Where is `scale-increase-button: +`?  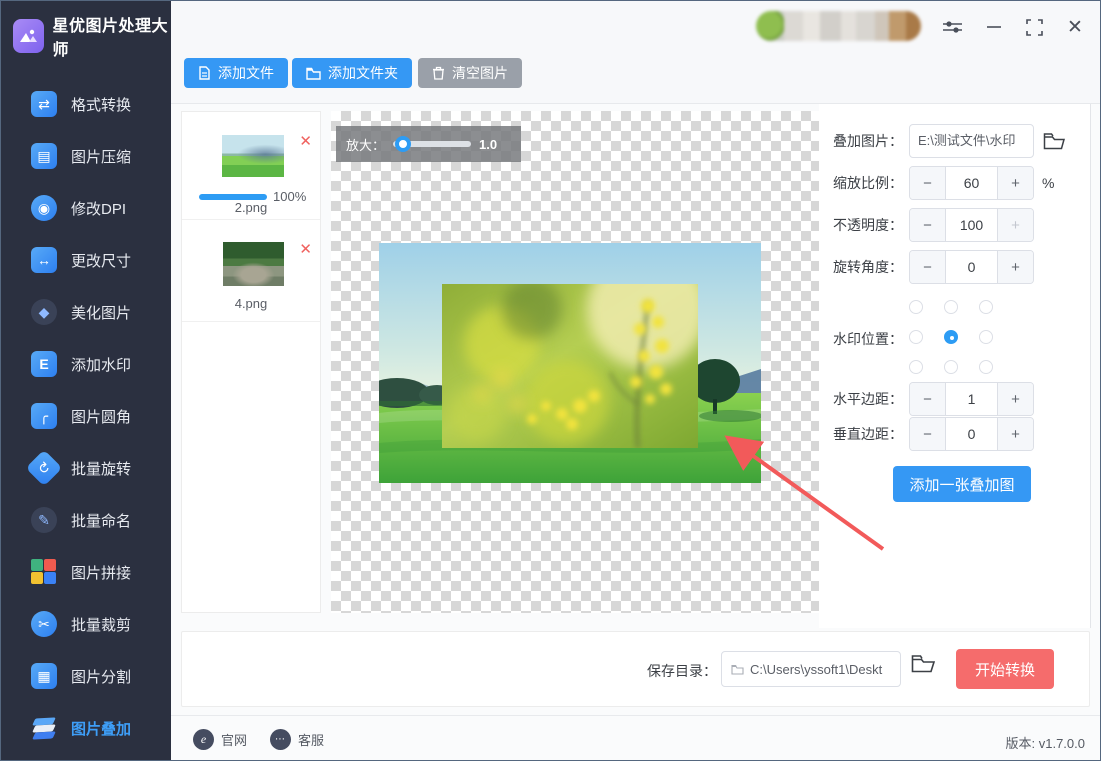 scale-increase-button: + is located at coordinates (1015, 183).